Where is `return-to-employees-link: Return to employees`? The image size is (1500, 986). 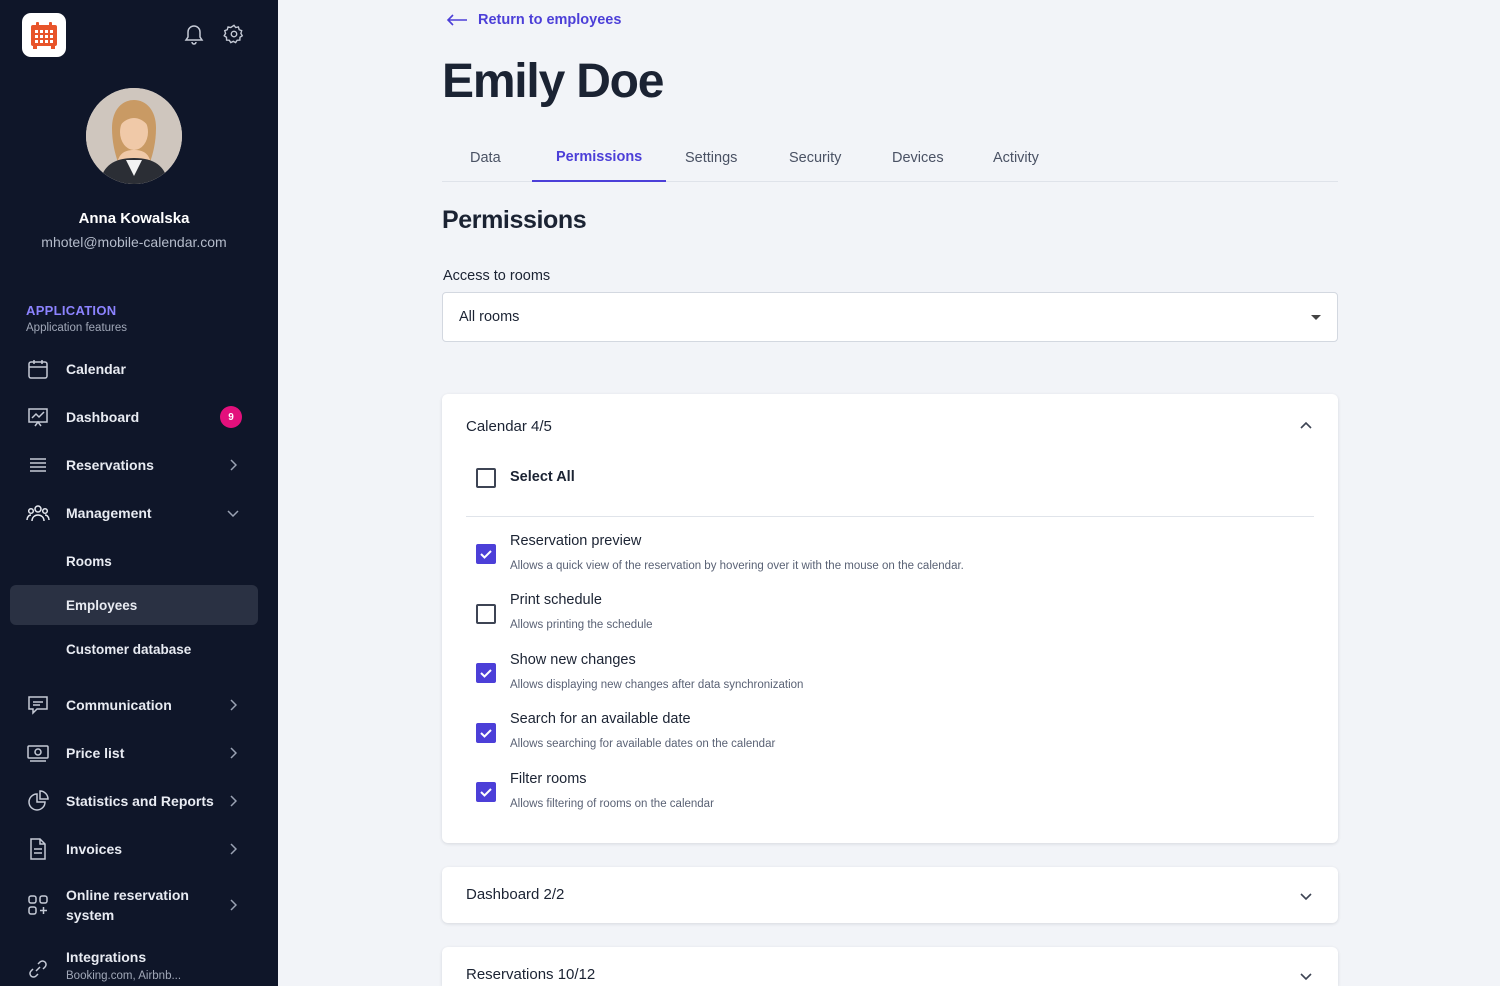 return-to-employees-link: Return to employees is located at coordinates (533, 20).